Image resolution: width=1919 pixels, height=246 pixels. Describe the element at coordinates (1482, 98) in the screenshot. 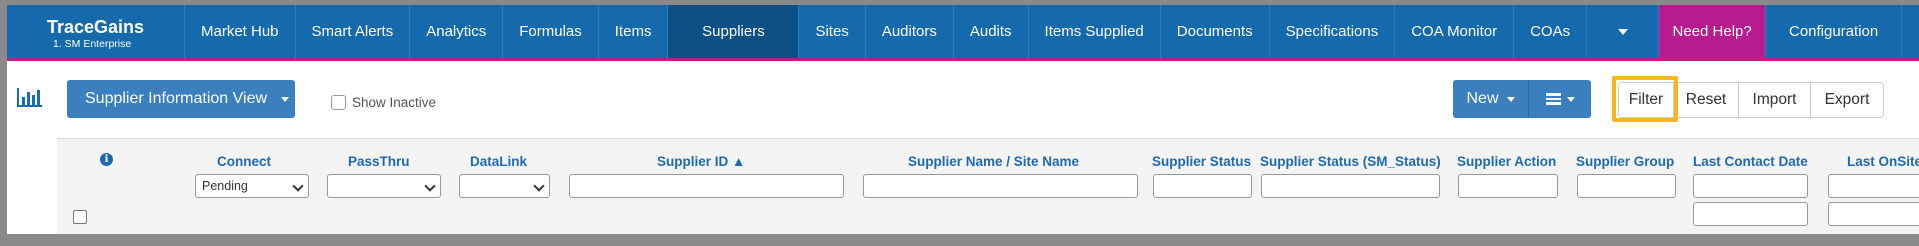

I see `new-button-label: New` at that location.